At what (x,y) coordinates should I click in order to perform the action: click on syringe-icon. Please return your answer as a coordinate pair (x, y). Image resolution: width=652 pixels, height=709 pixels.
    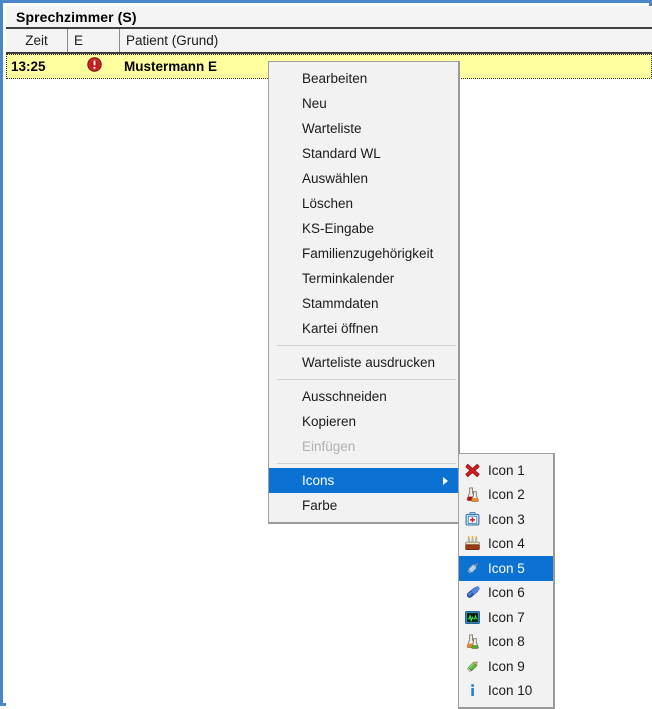
    Looking at the image, I should click on (472, 568).